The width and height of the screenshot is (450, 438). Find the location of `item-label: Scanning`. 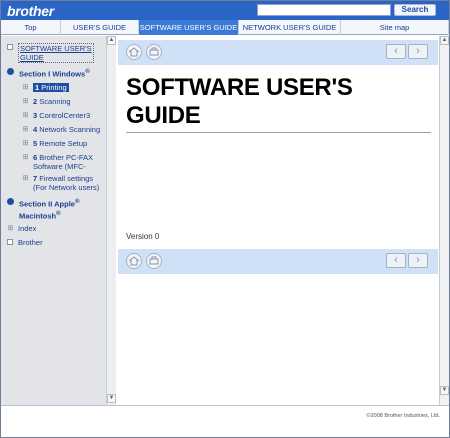

item-label: Scanning is located at coordinates (55, 101).